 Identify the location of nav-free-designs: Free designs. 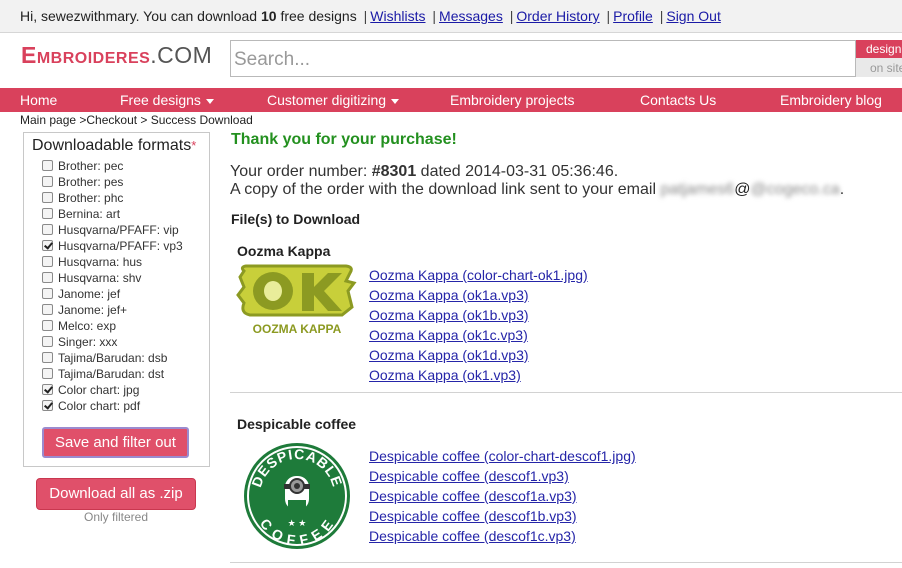
(167, 100).